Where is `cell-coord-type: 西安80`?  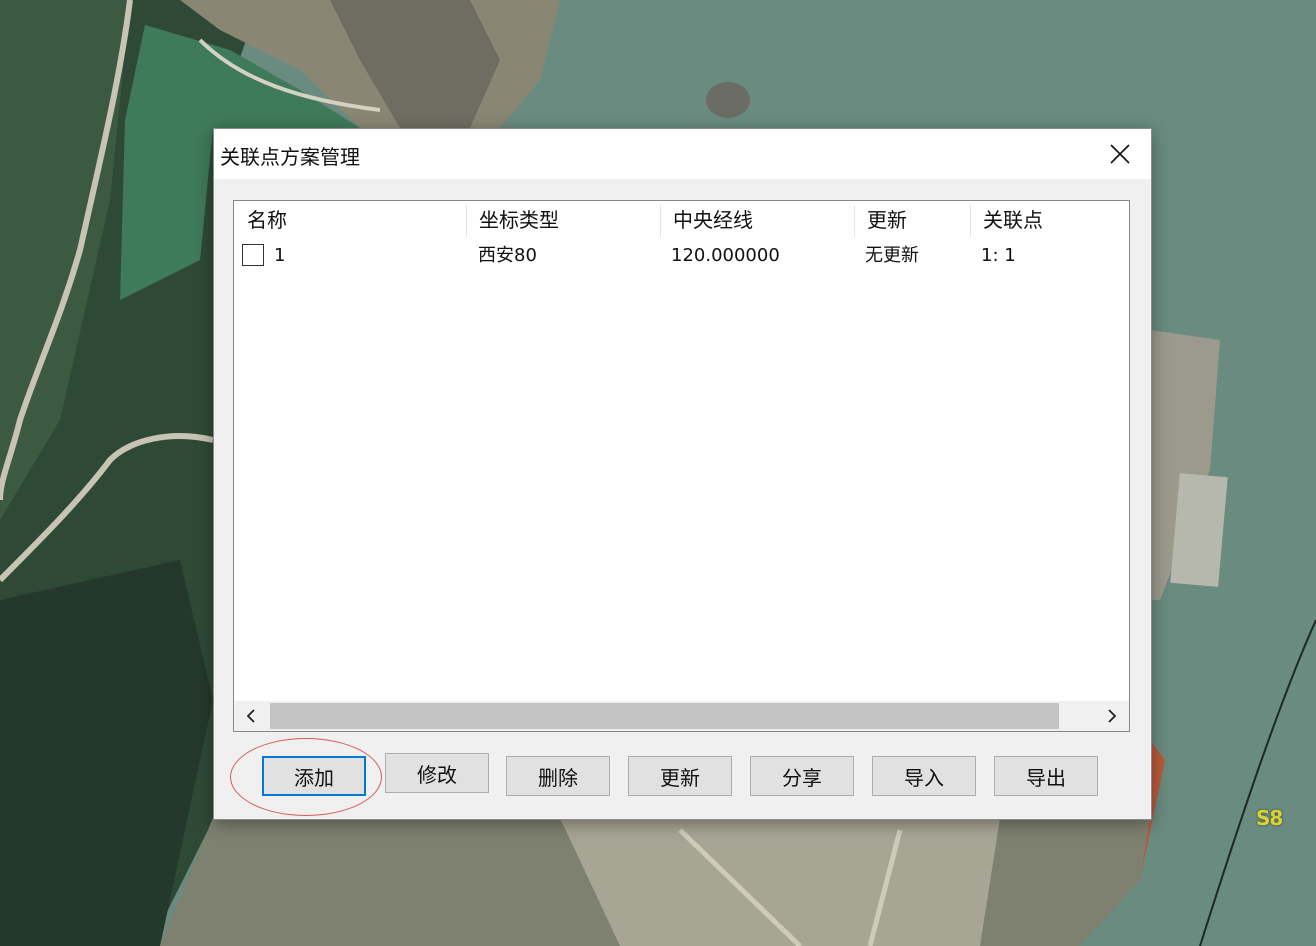
cell-coord-type: 西安80 is located at coordinates (507, 255).